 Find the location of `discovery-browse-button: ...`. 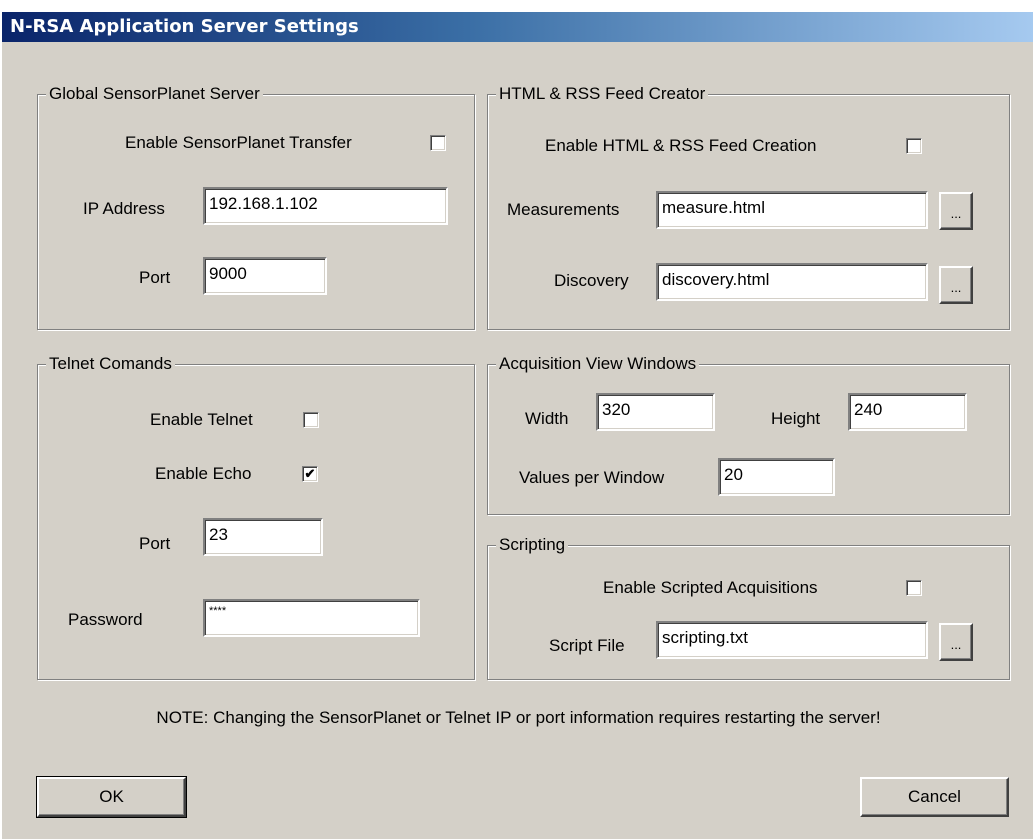

discovery-browse-button: ... is located at coordinates (956, 285).